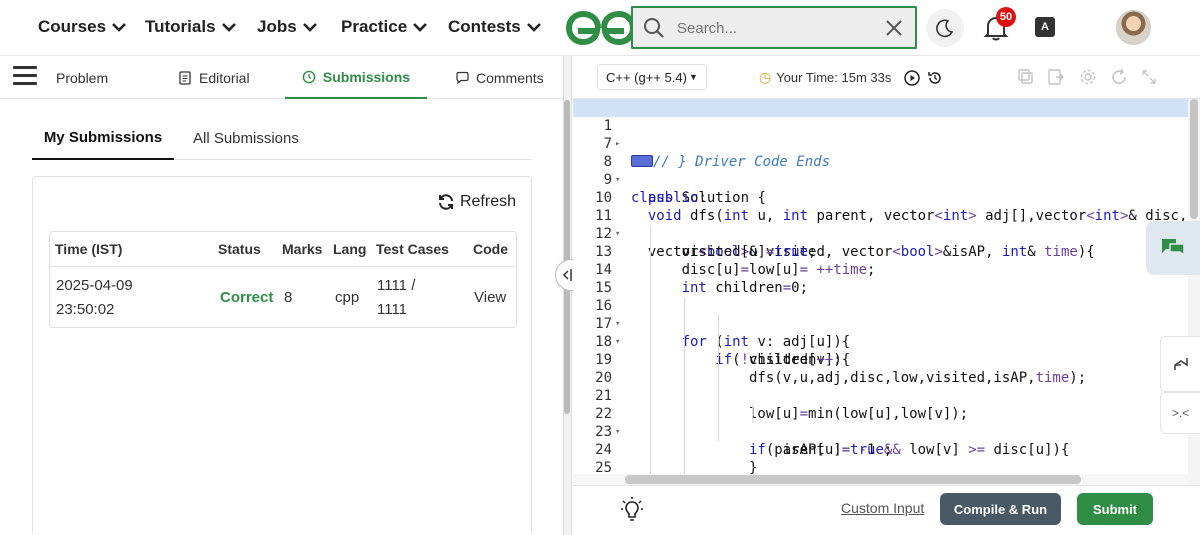  What do you see at coordinates (1133, 27) in the screenshot?
I see `avatar` at bounding box center [1133, 27].